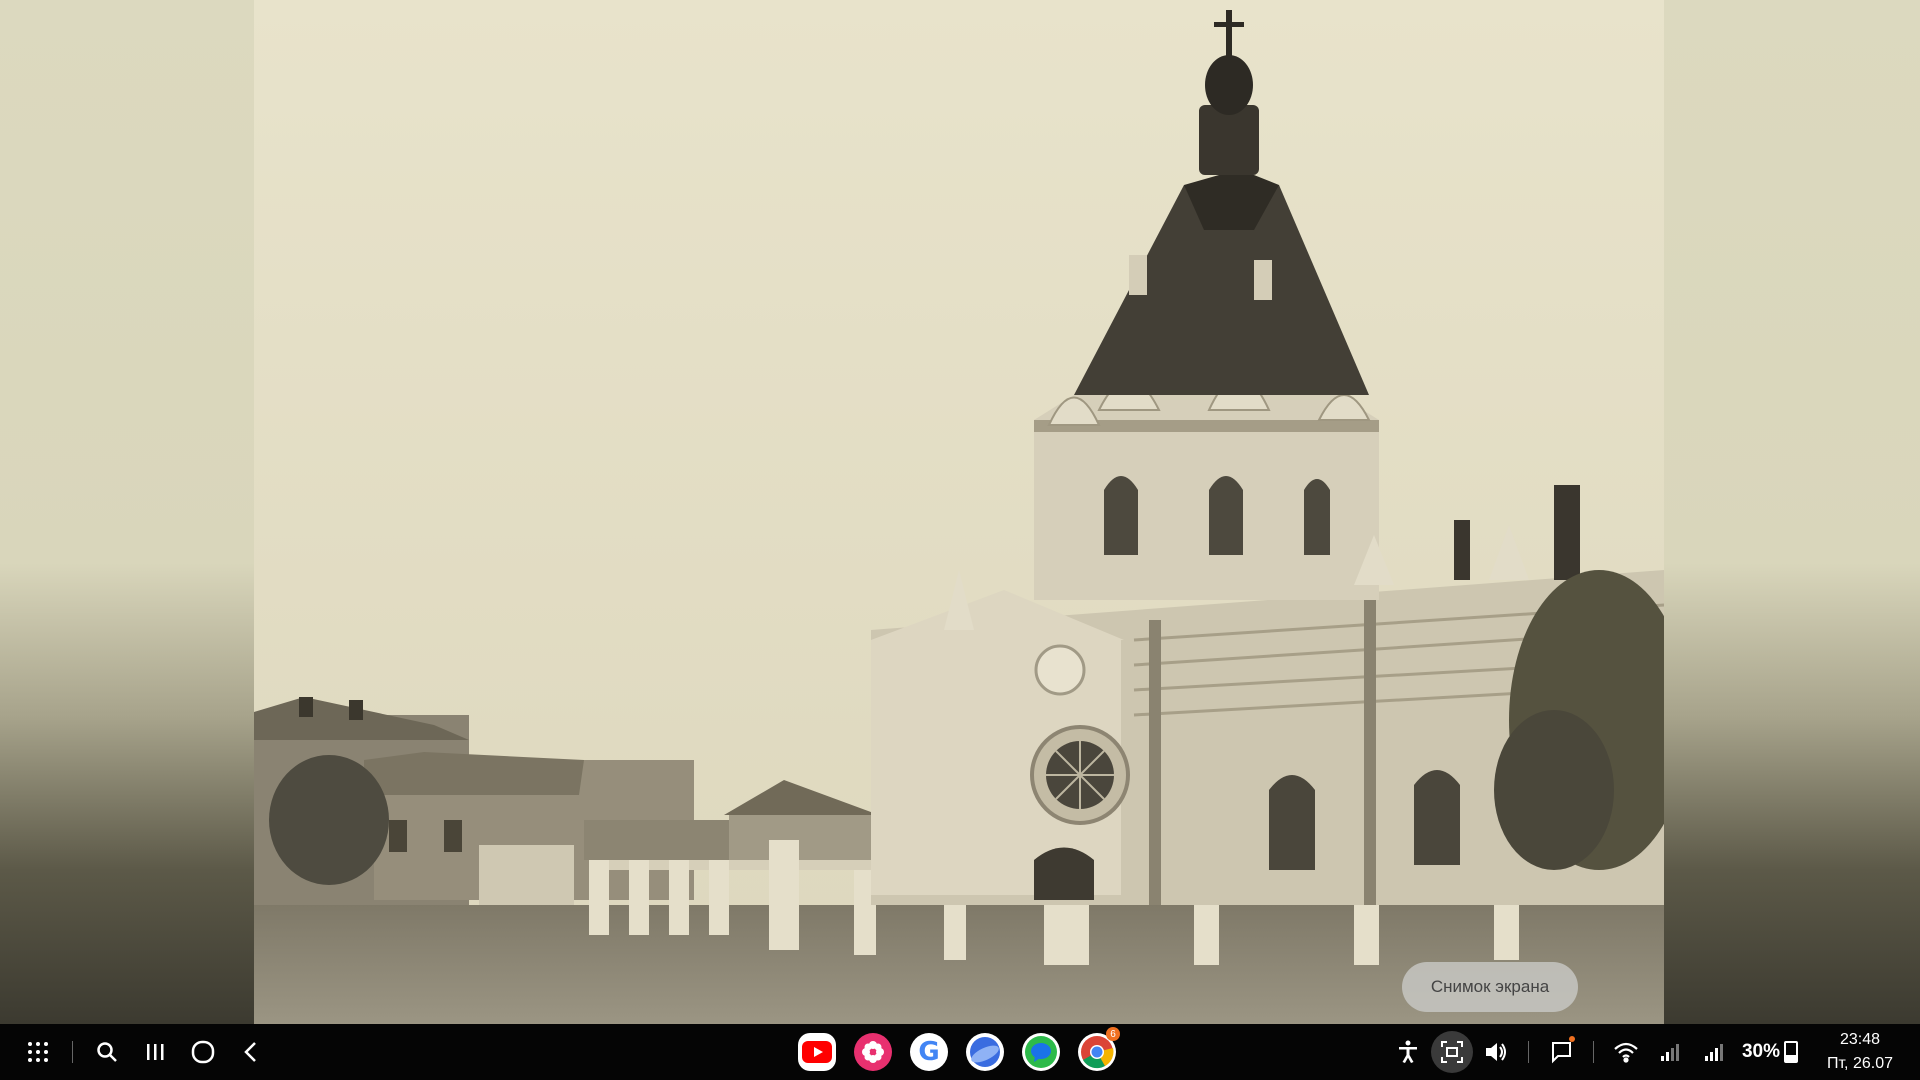  I want to click on taskbar: G 6 30% 23:48 Пт, 26.07, so click(960, 1052).